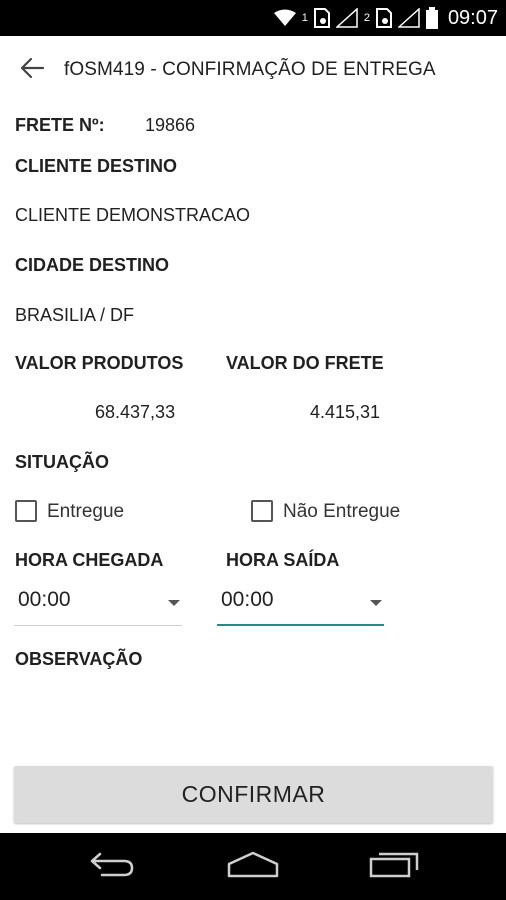 The image size is (506, 900). What do you see at coordinates (135, 412) in the screenshot?
I see `valor-produtos-value: 68.437,33` at bounding box center [135, 412].